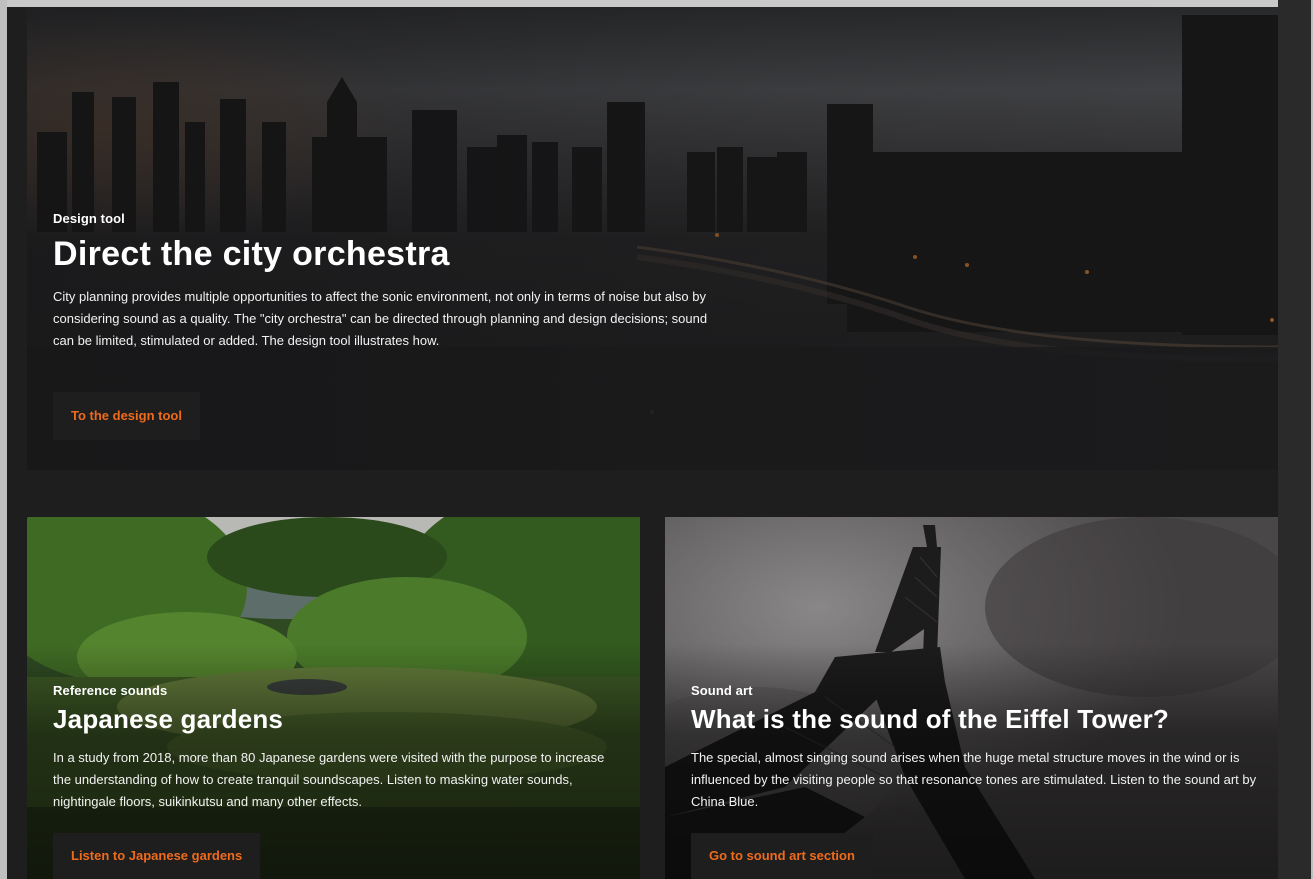 This screenshot has height=879, width=1313. Describe the element at coordinates (3, 439) in the screenshot. I see `window-left-edge` at that location.